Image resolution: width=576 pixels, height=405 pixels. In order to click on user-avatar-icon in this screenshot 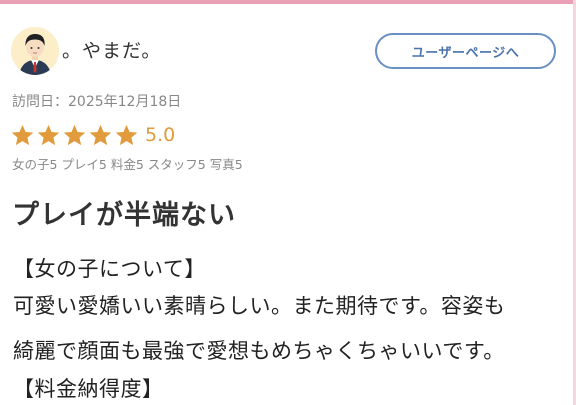, I will do `click(35, 51)`.